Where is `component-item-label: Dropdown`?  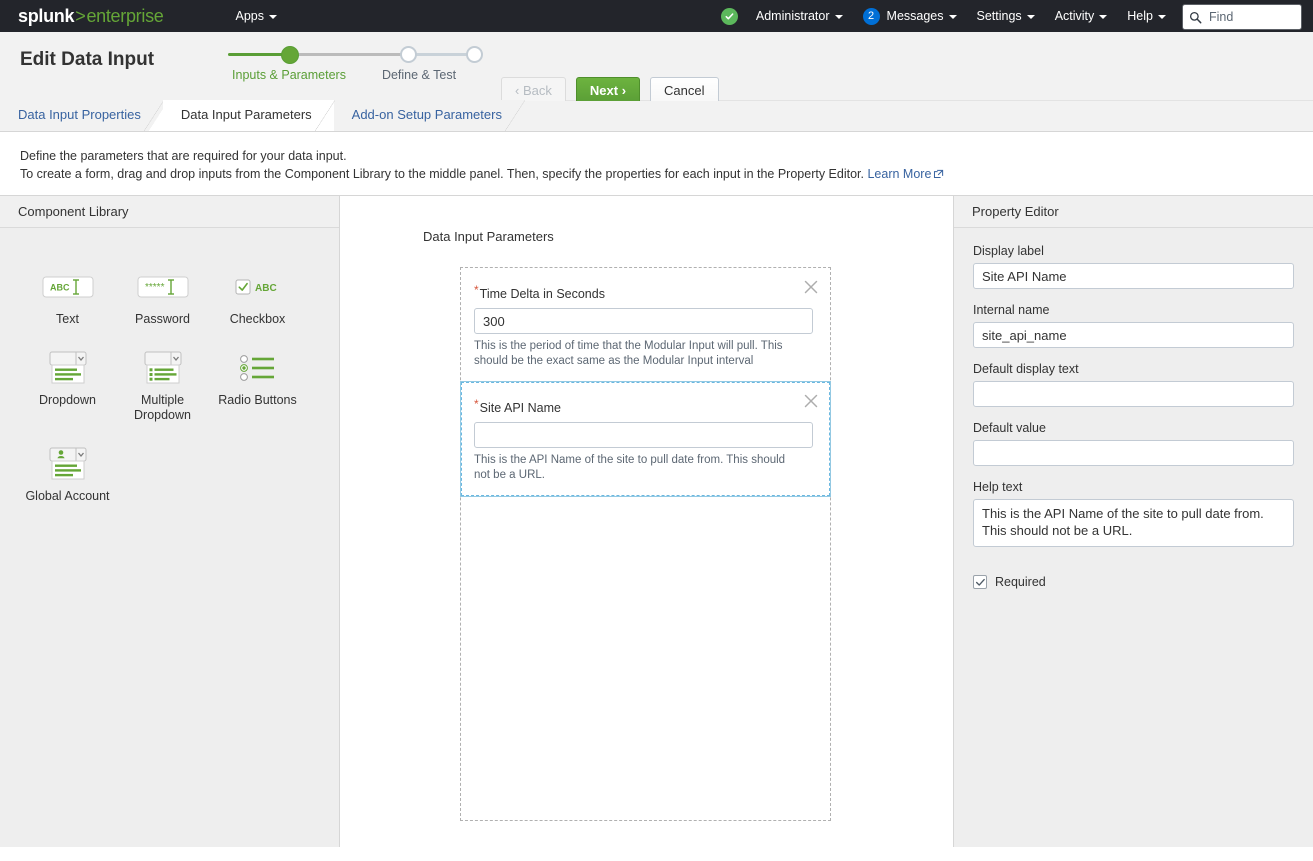
component-item-label: Dropdown is located at coordinates (67, 400).